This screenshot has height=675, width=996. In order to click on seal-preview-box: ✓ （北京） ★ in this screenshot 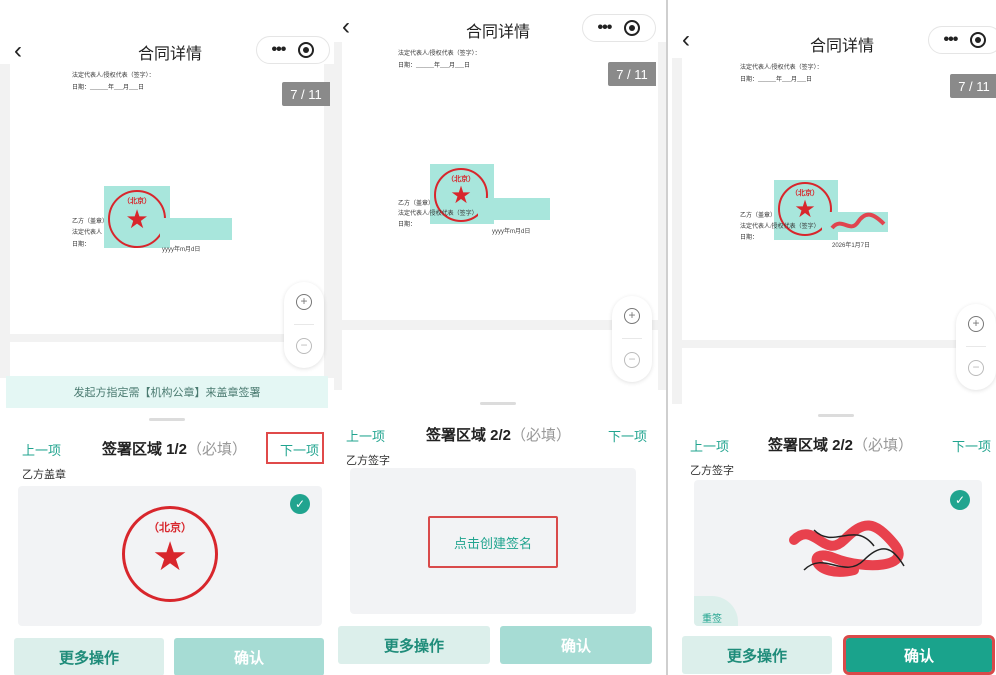, I will do `click(170, 556)`.